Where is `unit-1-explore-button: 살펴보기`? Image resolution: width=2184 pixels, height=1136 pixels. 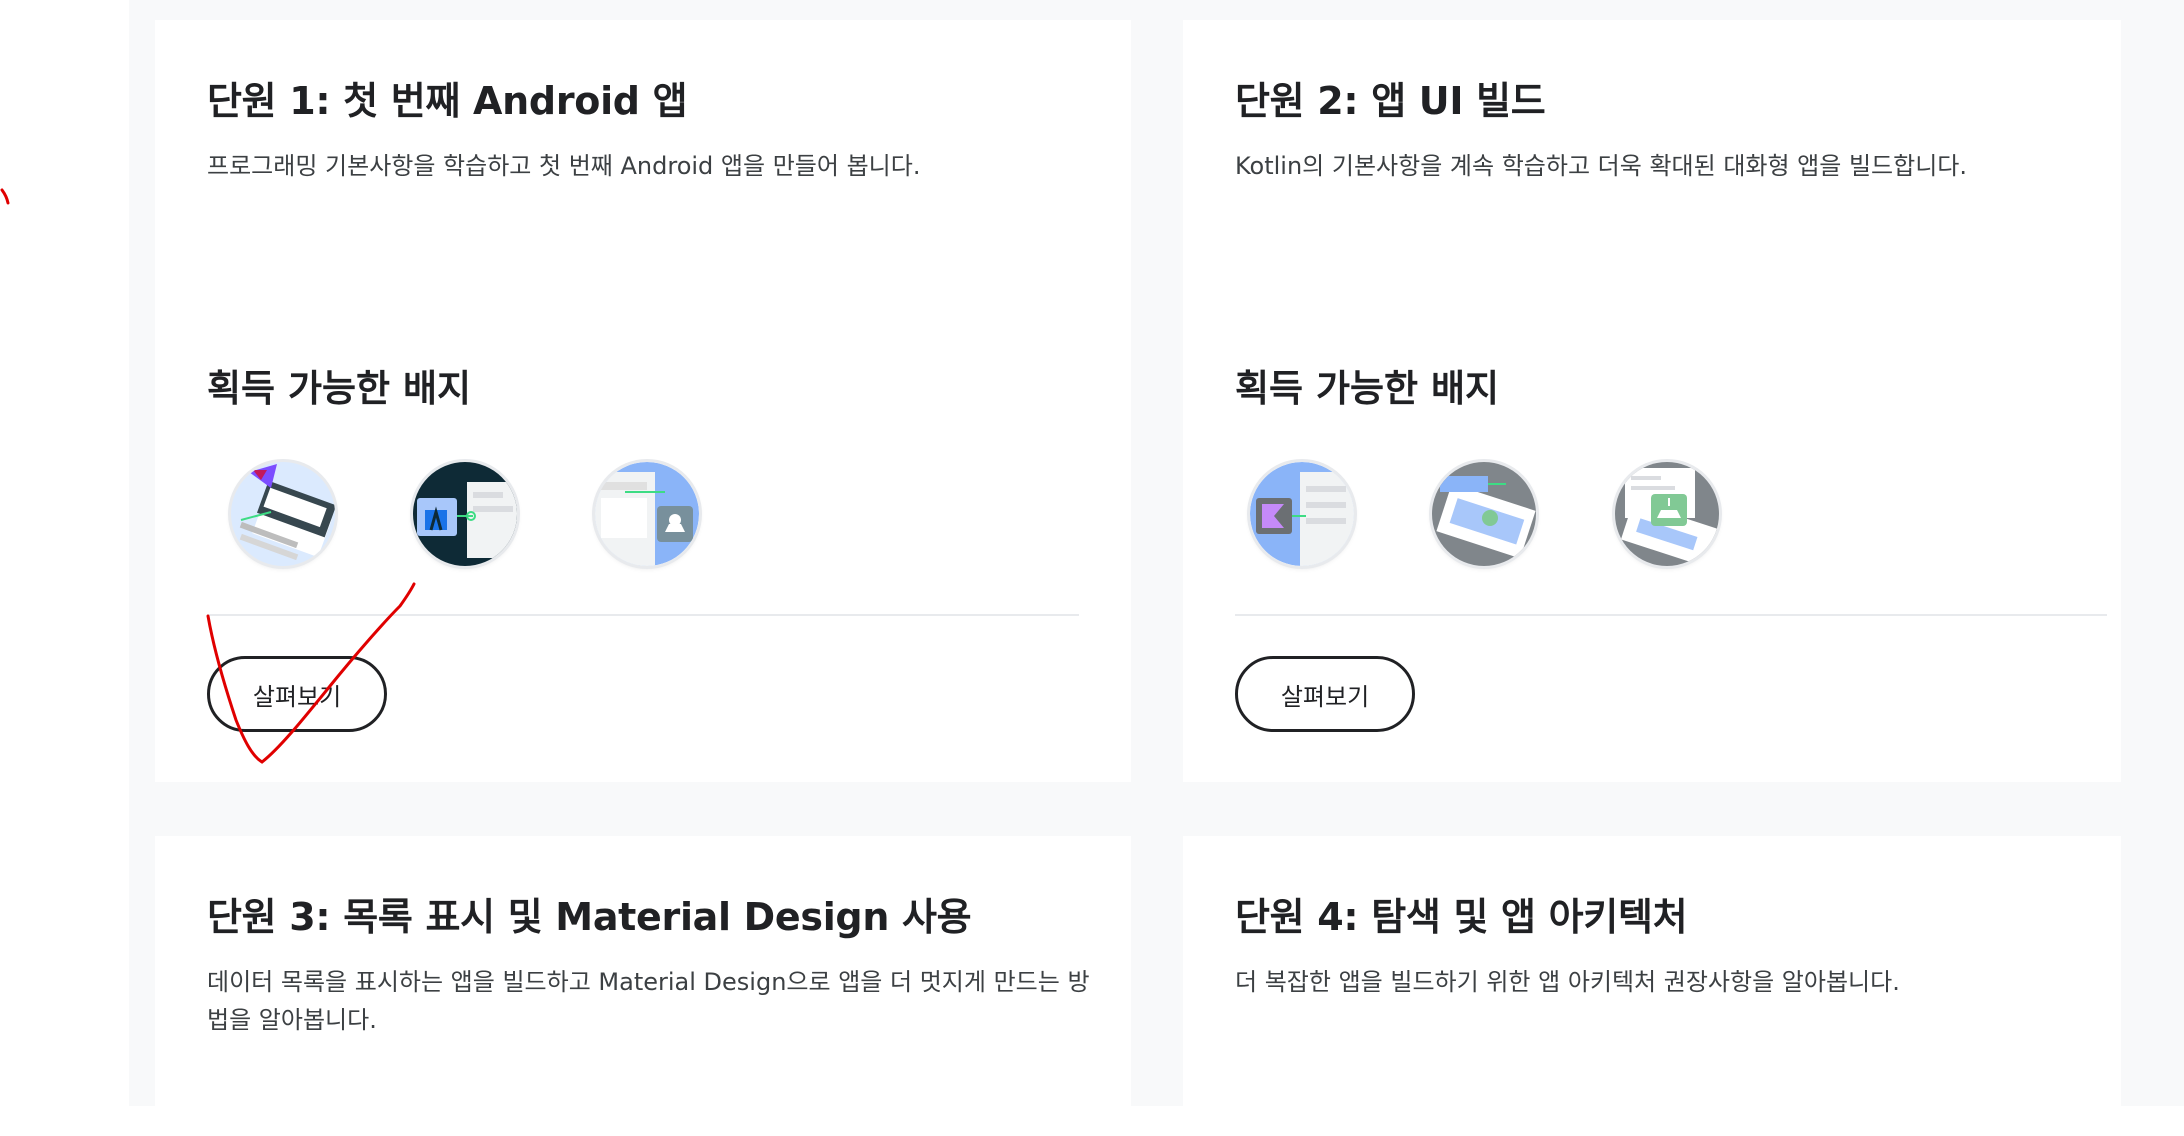
unit-1-explore-button: 살펴보기 is located at coordinates (297, 694).